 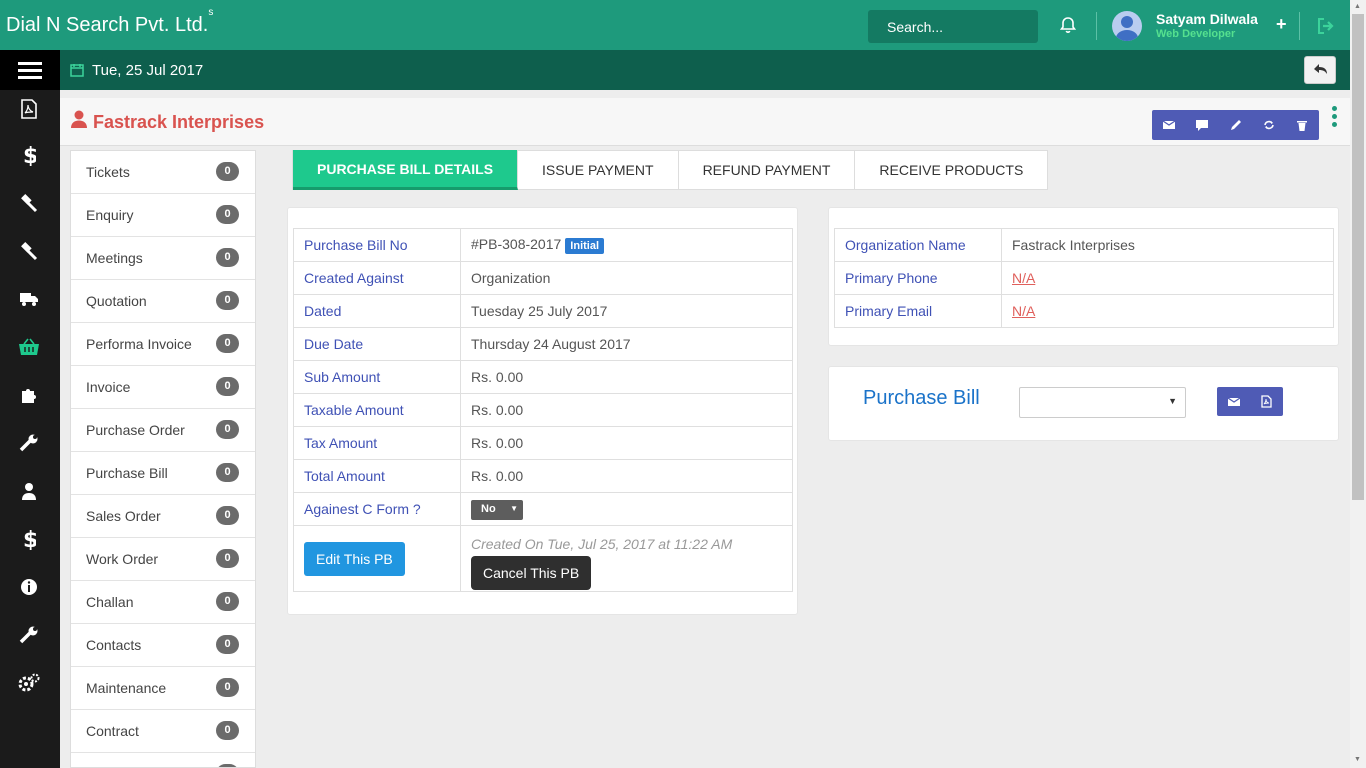 I want to click on truck-icon, so click(x=29, y=299).